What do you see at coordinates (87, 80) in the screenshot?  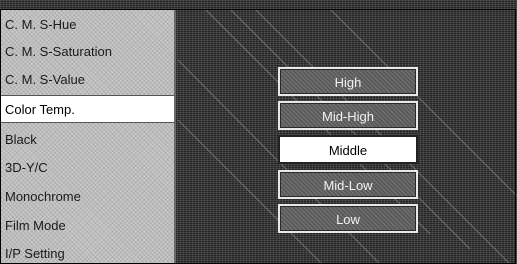 I see `menu-item-cms-value: C. M. S-Value` at bounding box center [87, 80].